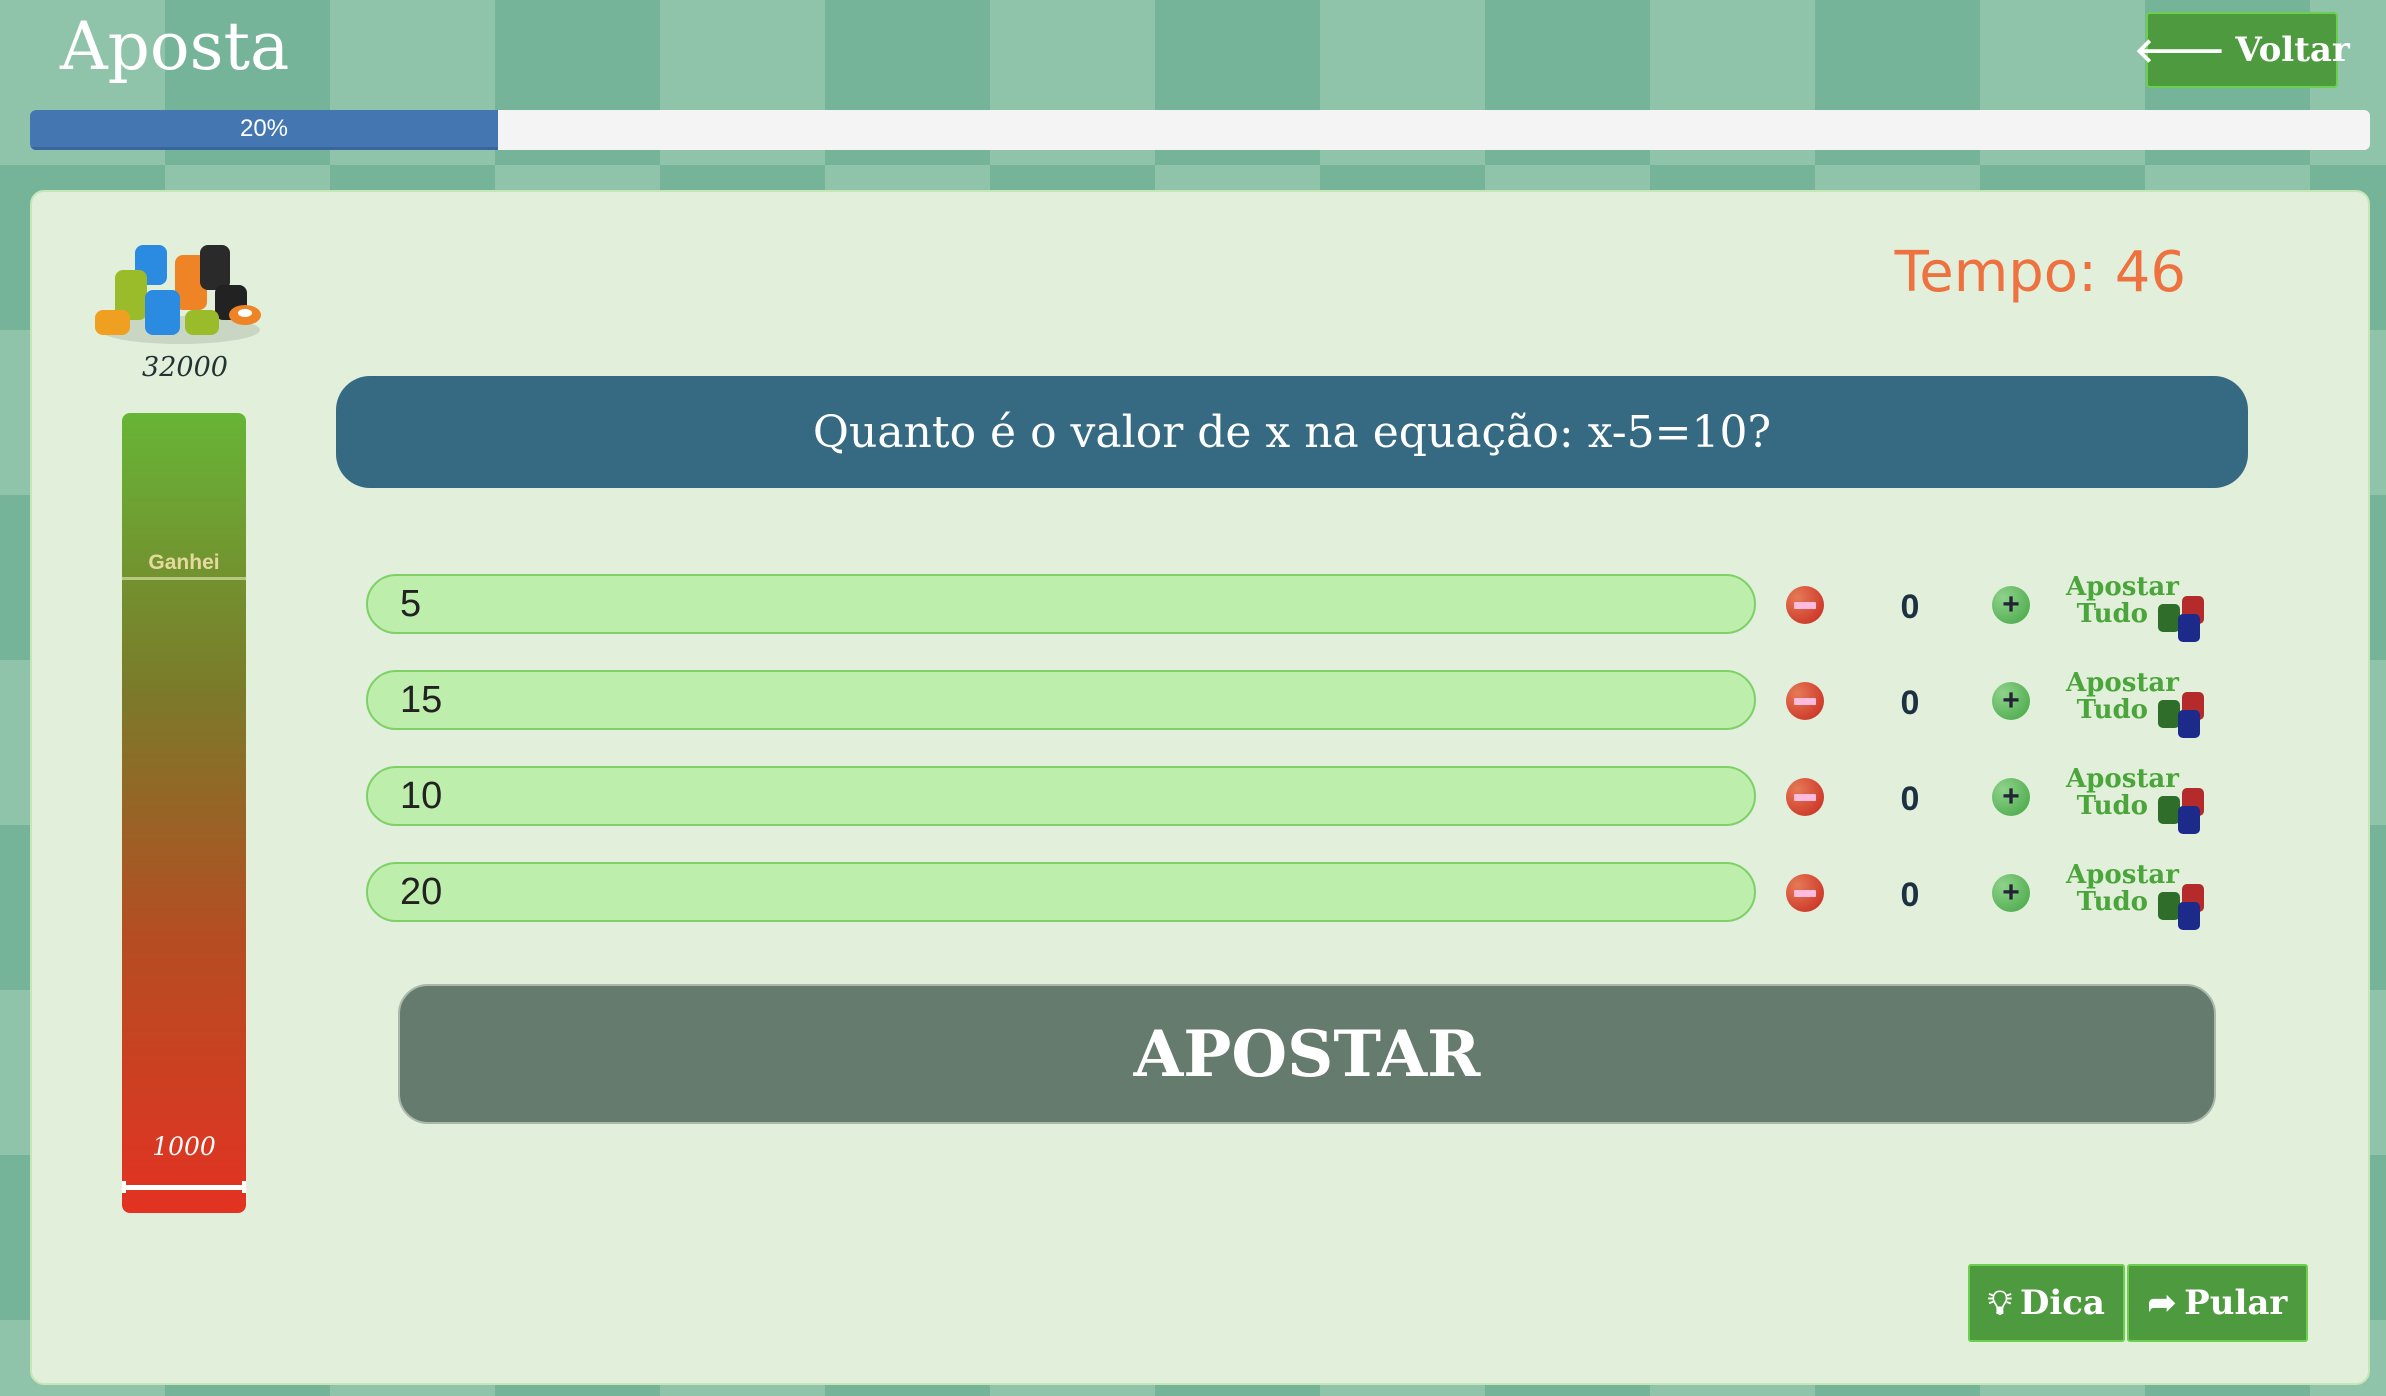 The image size is (2386, 1396). I want to click on progress-fill: 20%, so click(264, 130).